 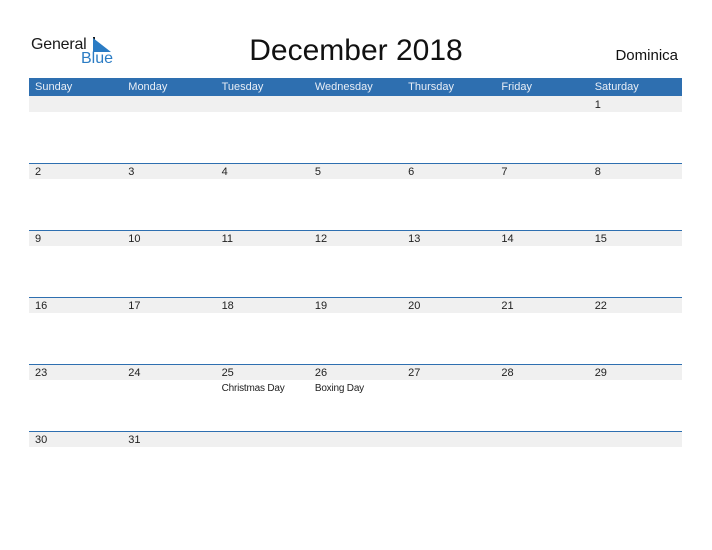 What do you see at coordinates (75, 464) in the screenshot?
I see `day-cell: 30` at bounding box center [75, 464].